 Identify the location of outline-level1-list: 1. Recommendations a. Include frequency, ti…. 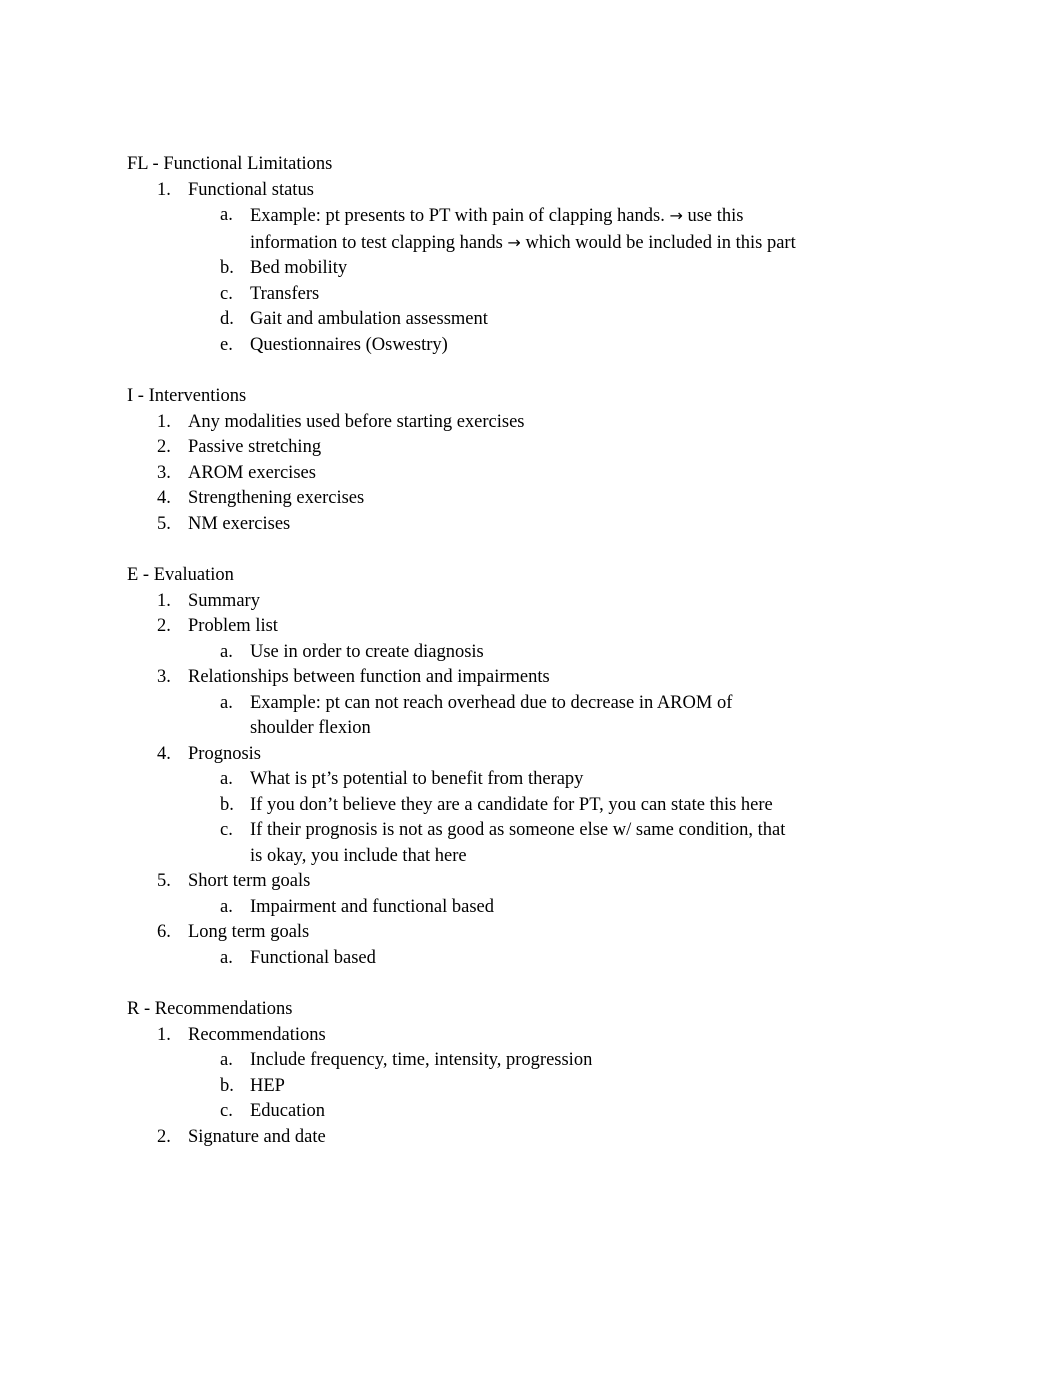
(463, 1087).